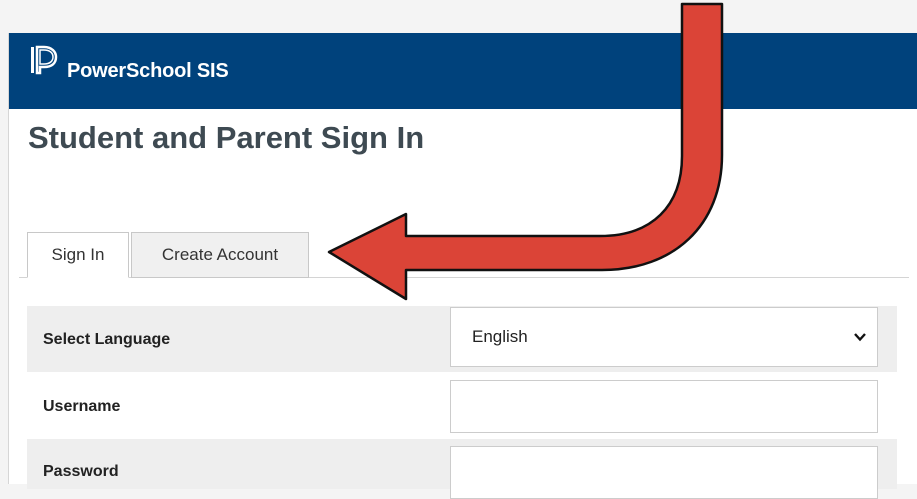 The image size is (917, 499). What do you see at coordinates (664, 472) in the screenshot?
I see `password-field` at bounding box center [664, 472].